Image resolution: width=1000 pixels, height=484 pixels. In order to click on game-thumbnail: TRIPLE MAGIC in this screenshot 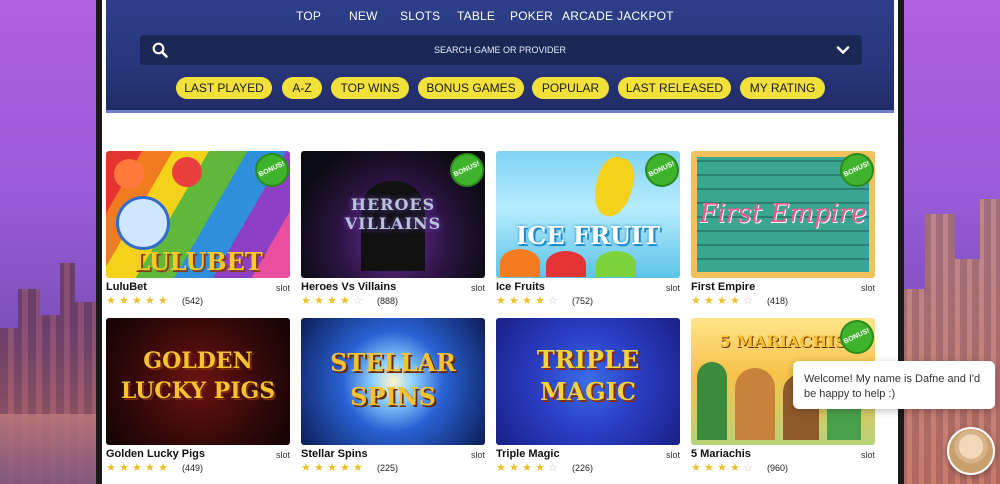, I will do `click(588, 381)`.